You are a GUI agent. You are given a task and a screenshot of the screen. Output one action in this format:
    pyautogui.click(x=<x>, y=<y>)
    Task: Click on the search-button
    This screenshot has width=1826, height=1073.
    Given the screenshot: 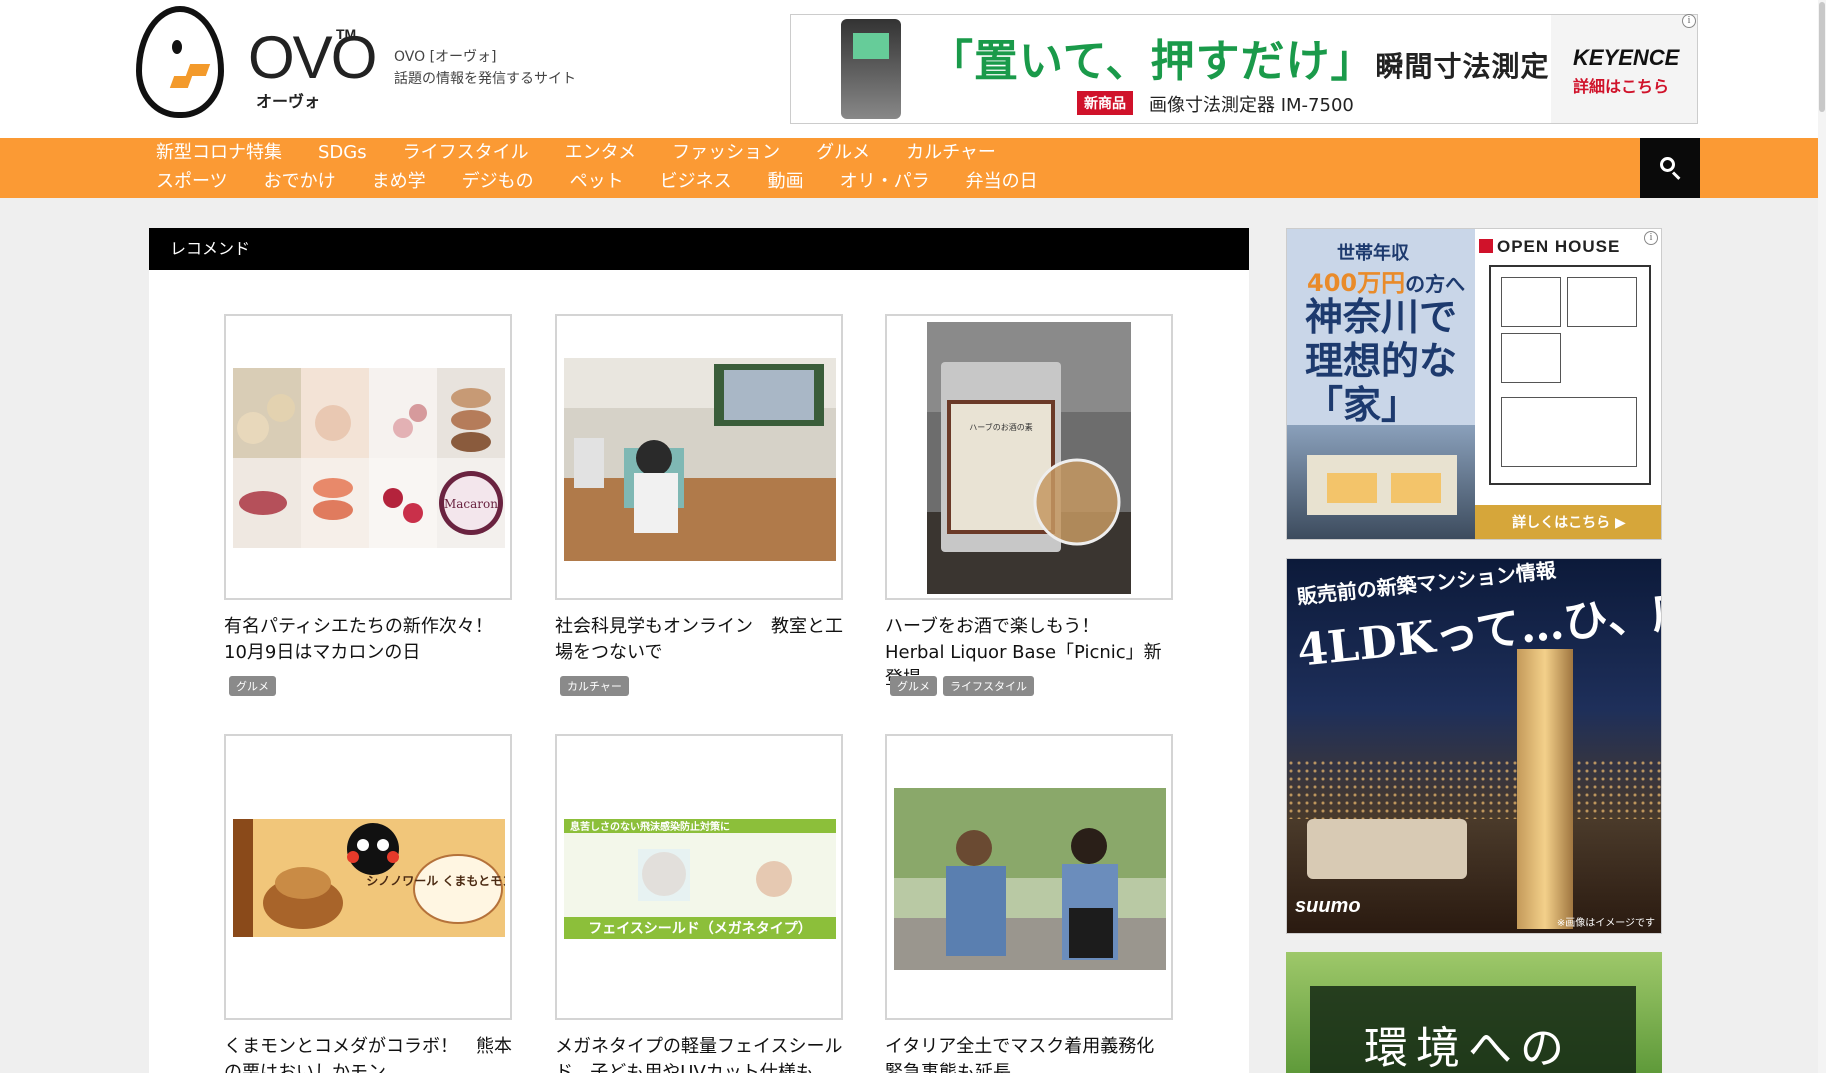 What is the action you would take?
    pyautogui.click(x=1670, y=168)
    